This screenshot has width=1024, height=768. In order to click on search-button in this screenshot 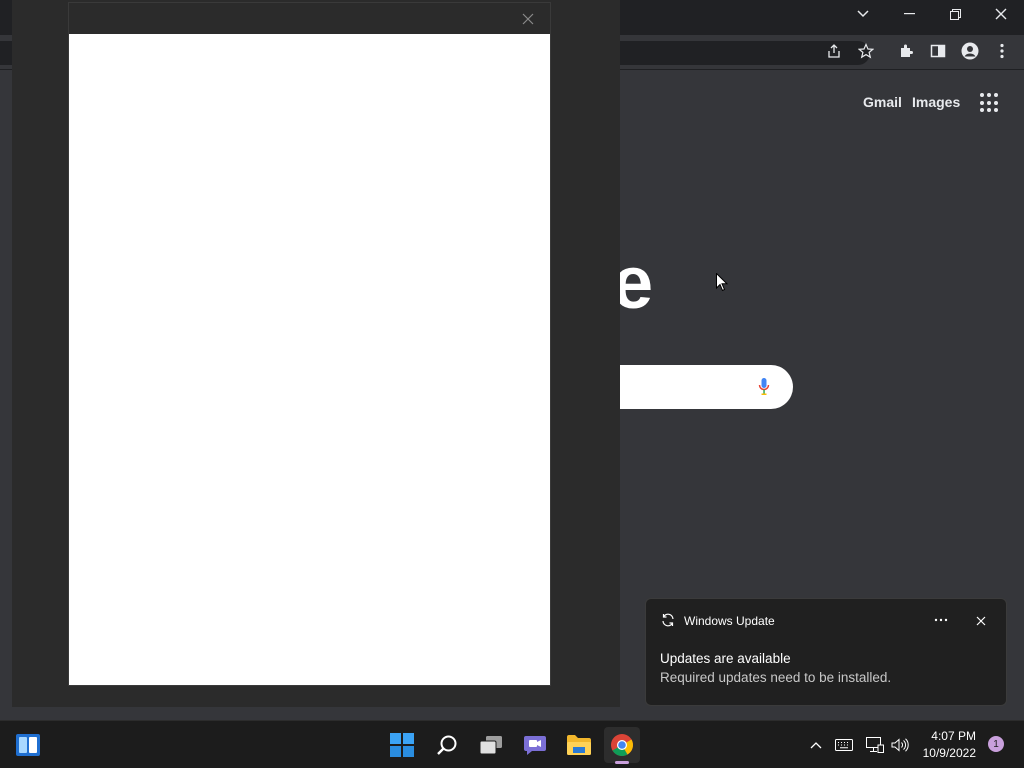, I will do `click(447, 745)`.